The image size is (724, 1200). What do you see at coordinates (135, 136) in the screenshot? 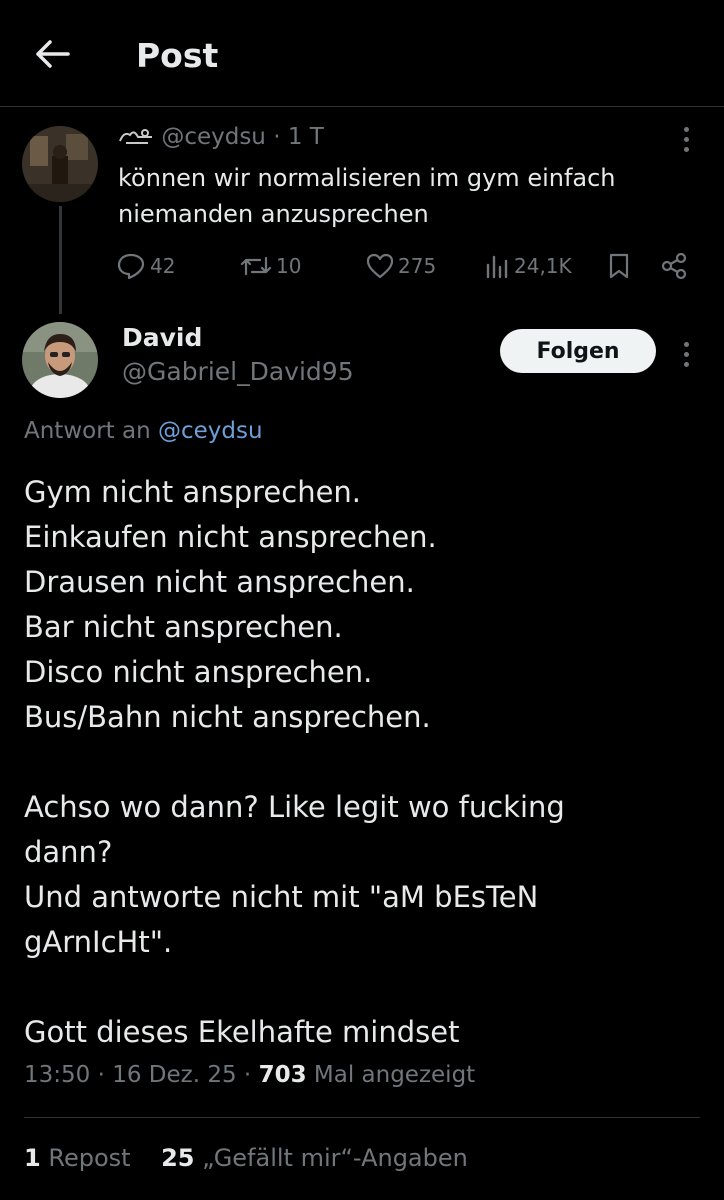
I see `emoji-icon` at bounding box center [135, 136].